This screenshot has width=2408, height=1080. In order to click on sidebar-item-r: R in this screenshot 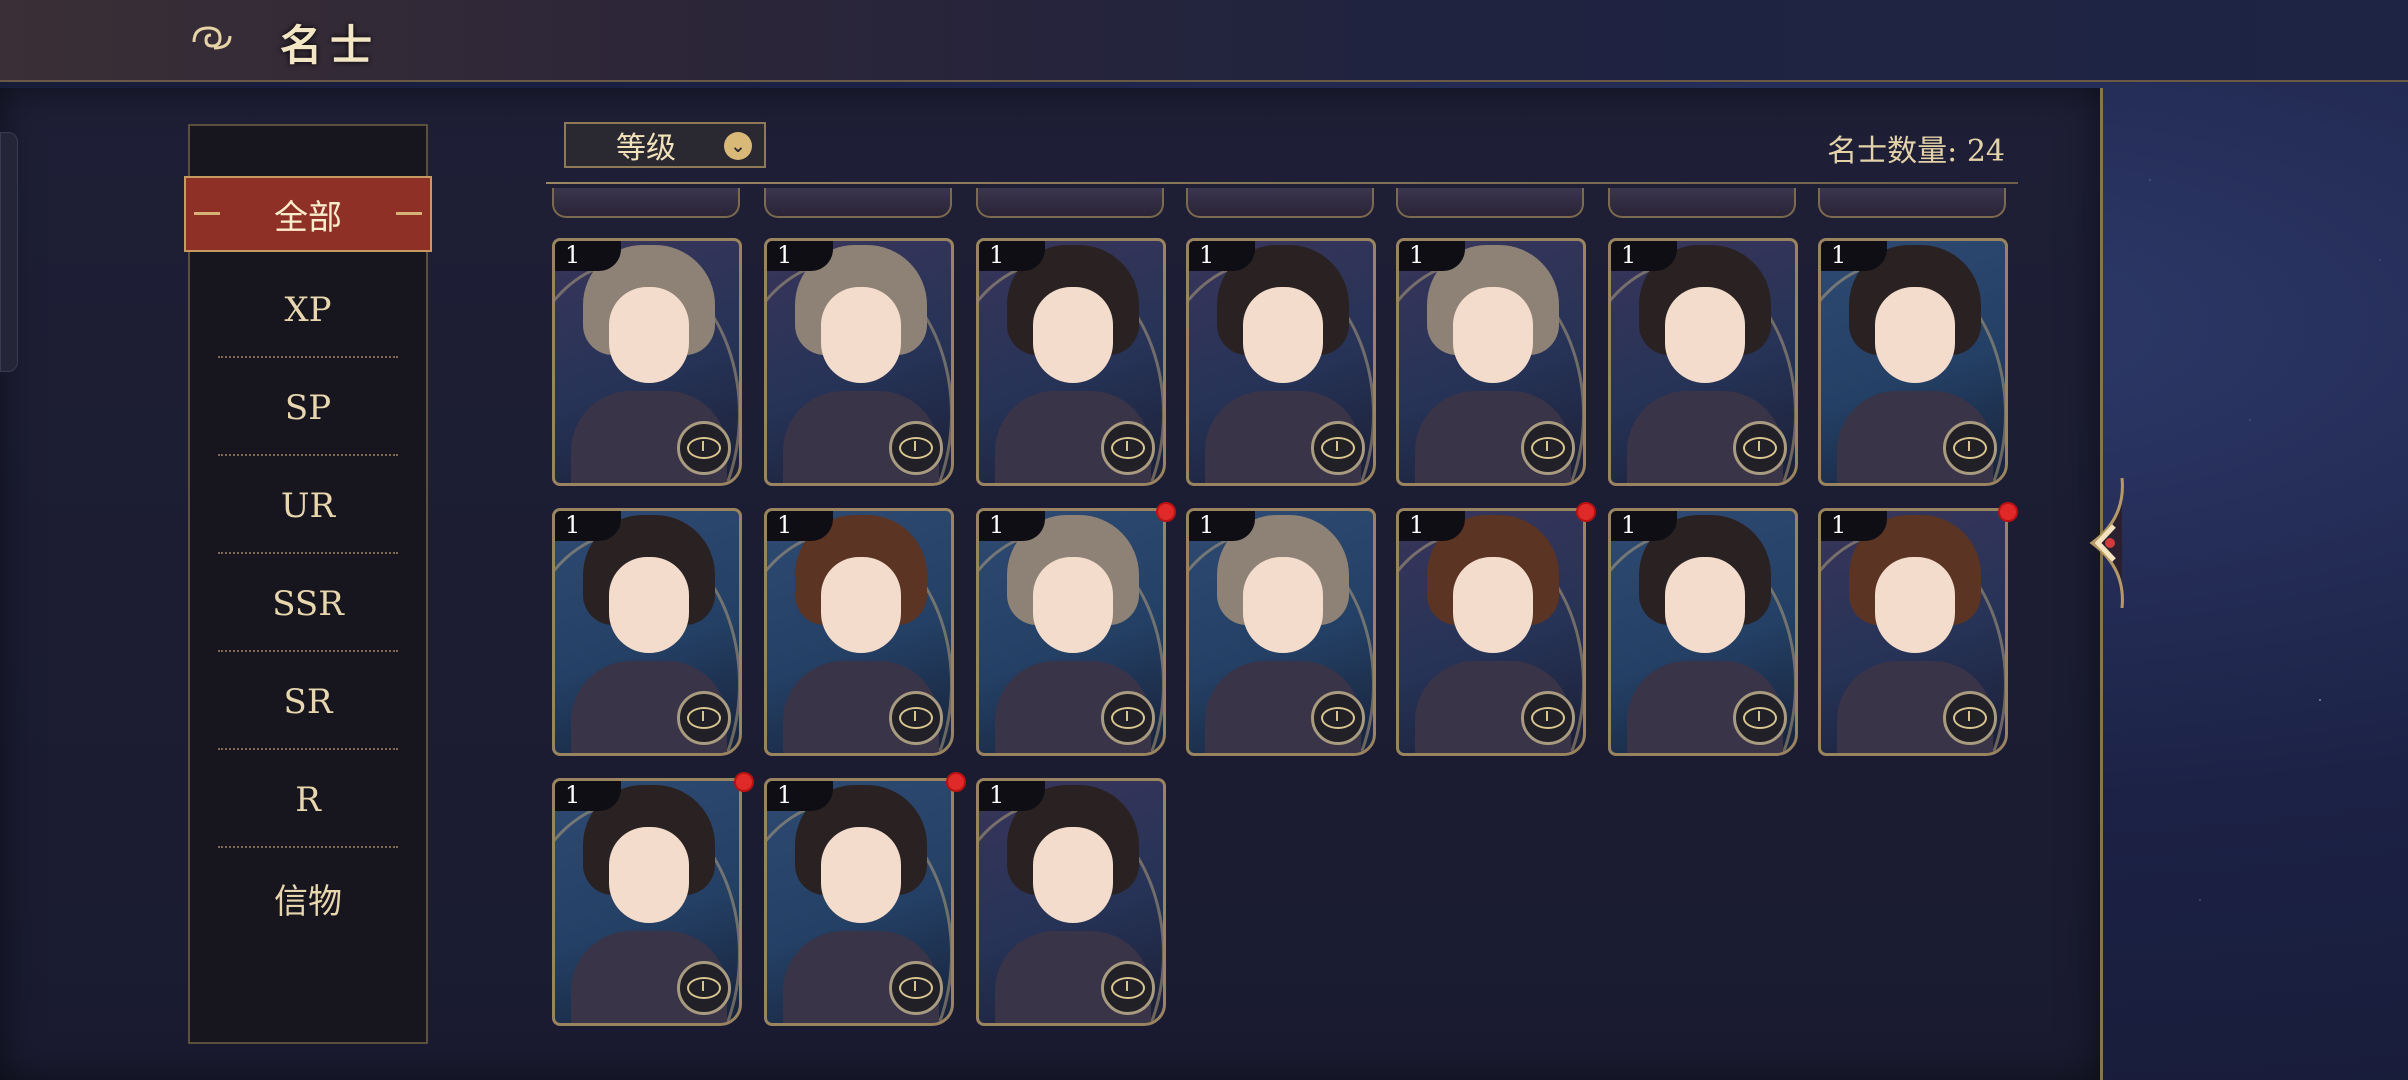, I will do `click(308, 800)`.